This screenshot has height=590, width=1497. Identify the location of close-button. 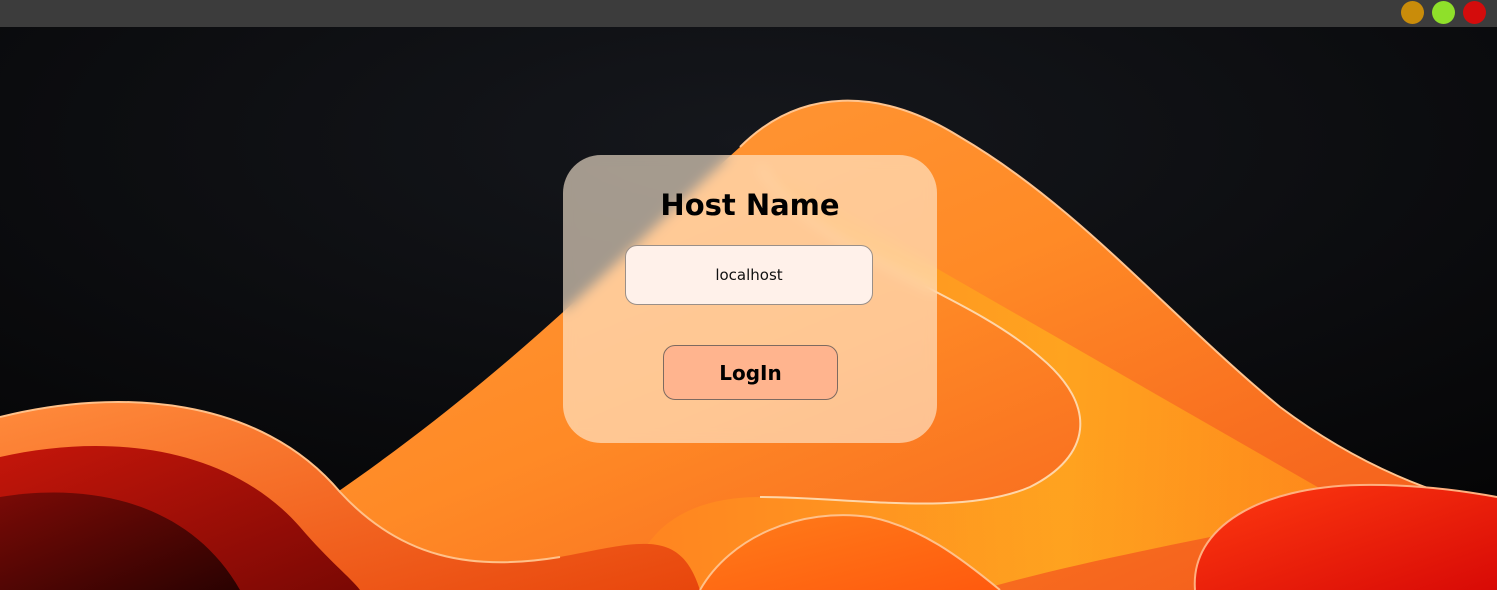
(1474, 12).